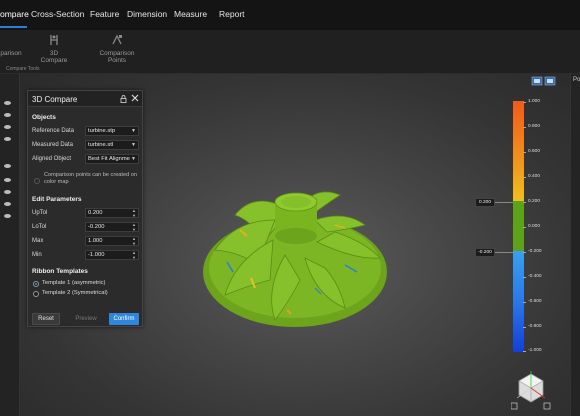  What do you see at coordinates (531, 390) in the screenshot?
I see `view-cube-icon` at bounding box center [531, 390].